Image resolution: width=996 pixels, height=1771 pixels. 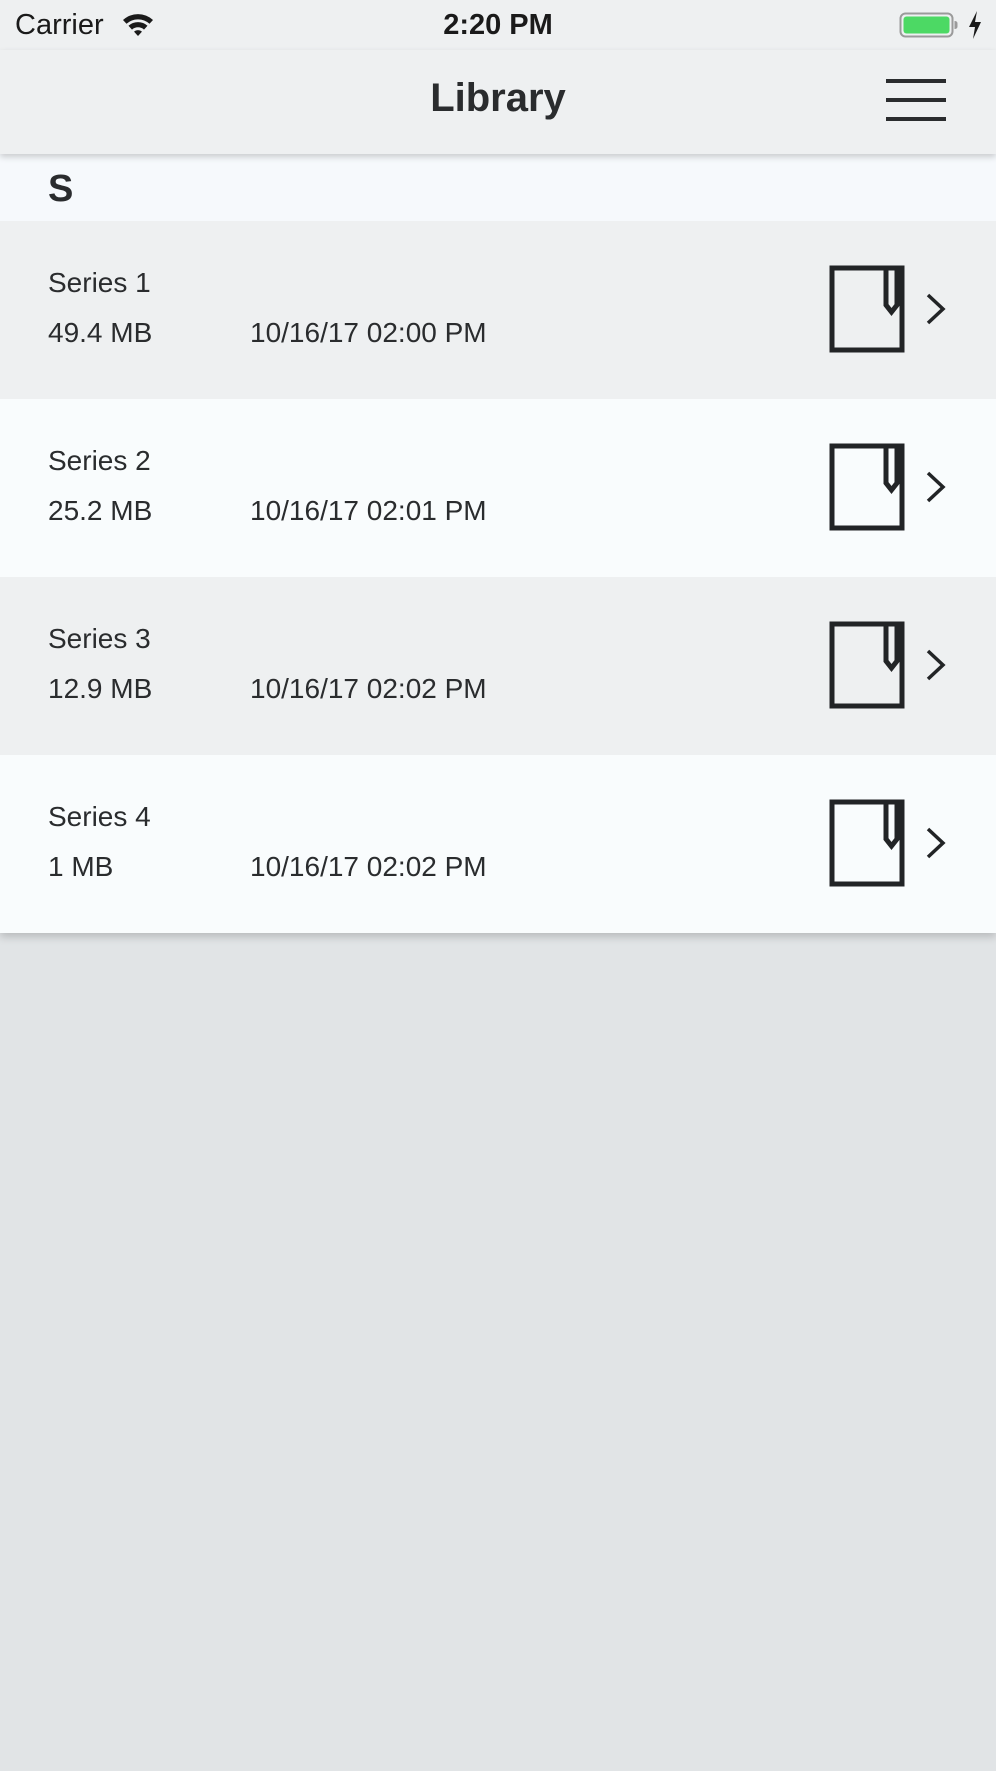 What do you see at coordinates (928, 25) in the screenshot?
I see `battery-icon` at bounding box center [928, 25].